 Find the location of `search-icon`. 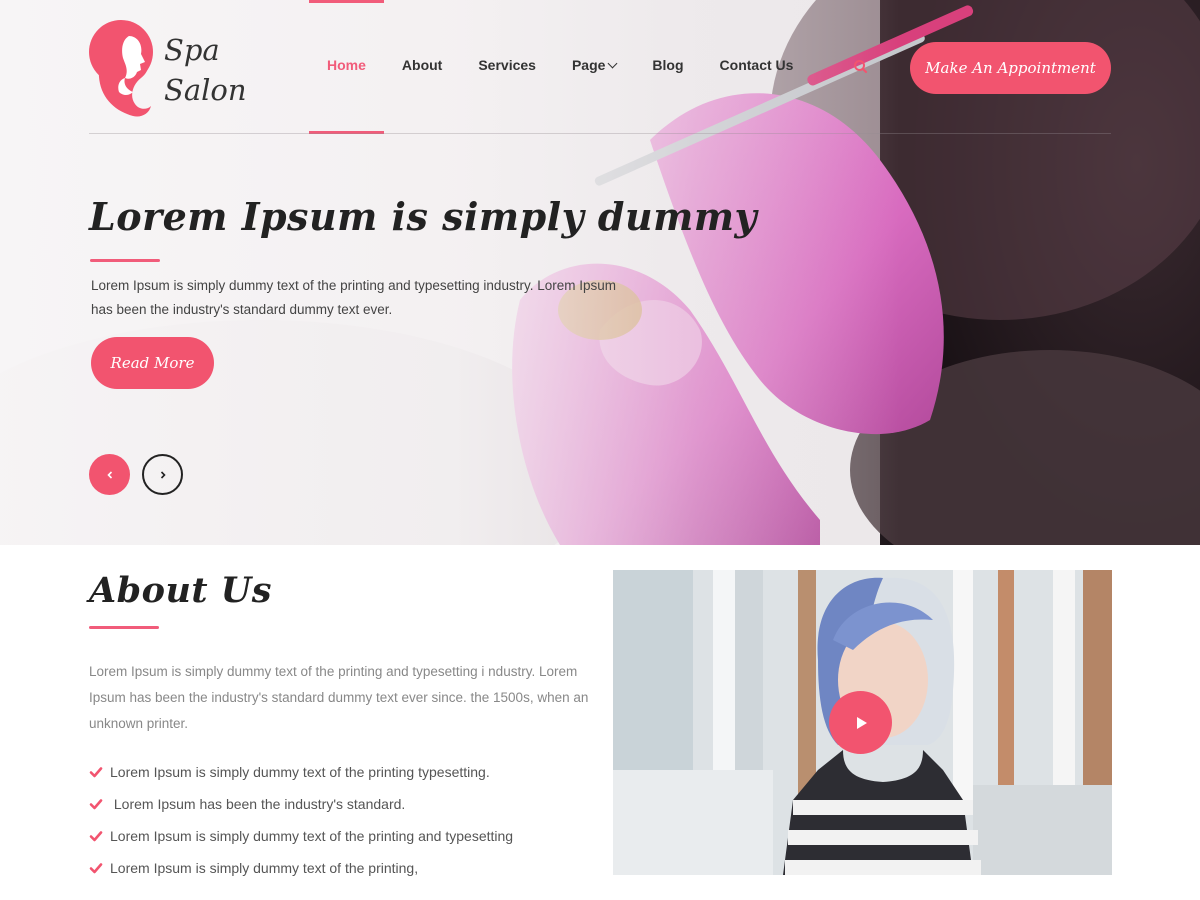

search-icon is located at coordinates (861, 67).